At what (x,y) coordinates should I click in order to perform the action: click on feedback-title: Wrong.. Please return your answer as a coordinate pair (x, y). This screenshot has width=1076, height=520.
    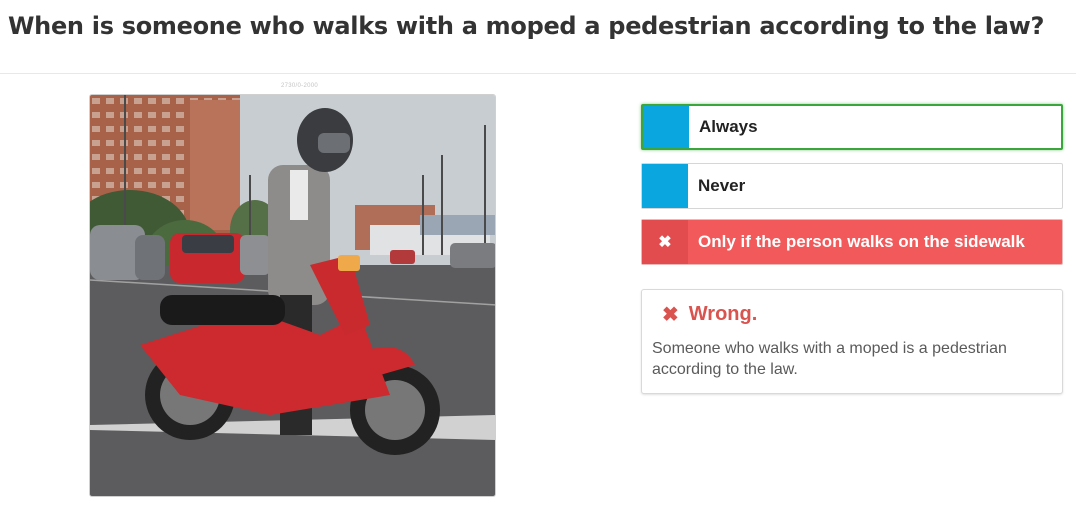
    Looking at the image, I should click on (723, 314).